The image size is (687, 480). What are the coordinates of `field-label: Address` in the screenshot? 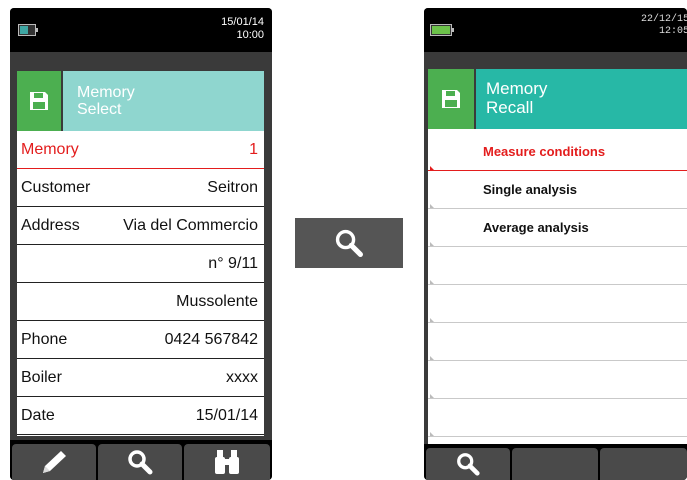 It's located at (50, 225).